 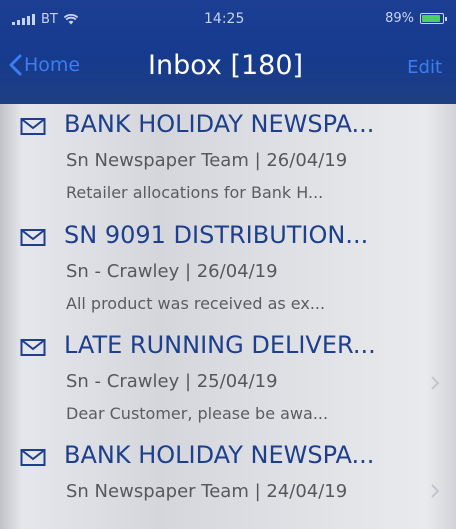 What do you see at coordinates (207, 160) in the screenshot?
I see `message-meta: Sn Newspaper Team | 26/04/19` at bounding box center [207, 160].